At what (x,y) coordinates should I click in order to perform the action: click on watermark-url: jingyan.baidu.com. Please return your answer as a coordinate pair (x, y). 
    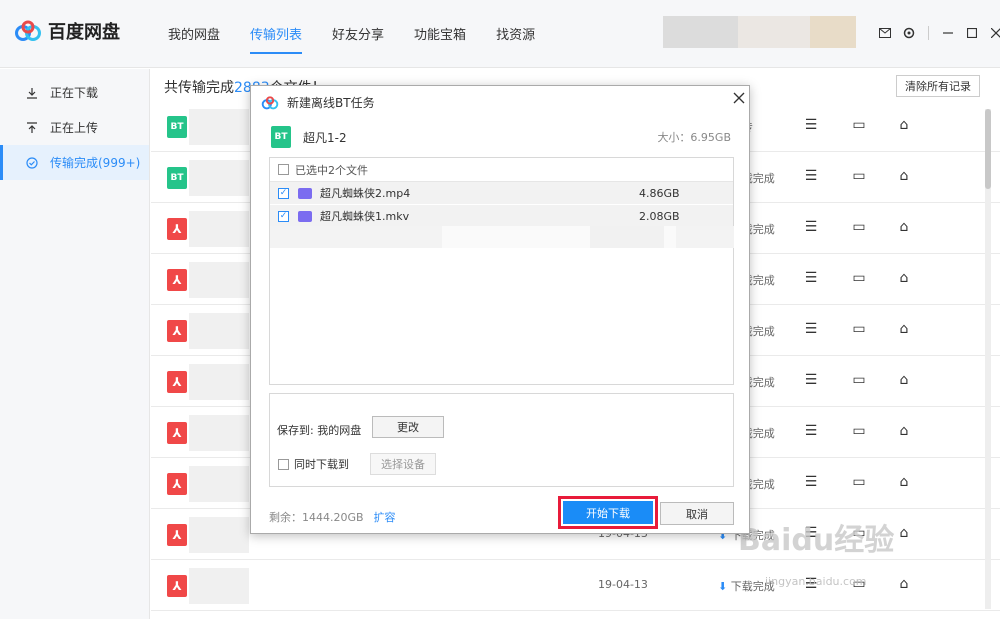
    Looking at the image, I should click on (816, 581).